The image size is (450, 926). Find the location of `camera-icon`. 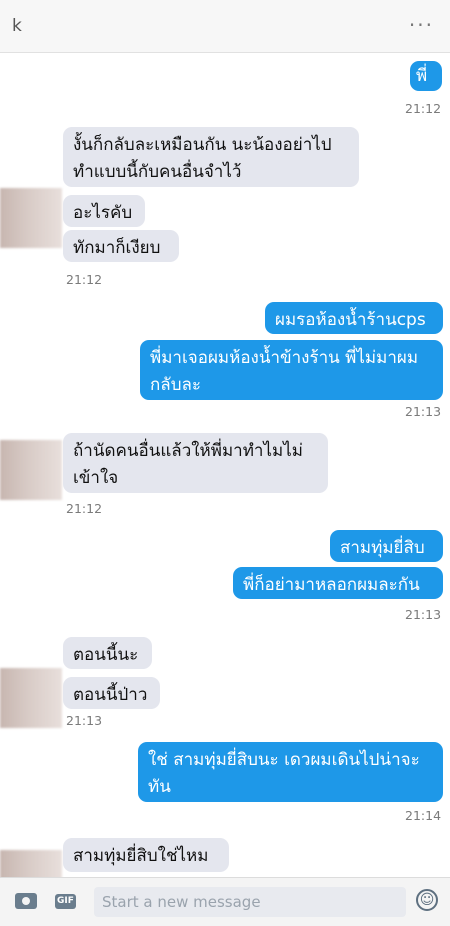

camera-icon is located at coordinates (26, 901).